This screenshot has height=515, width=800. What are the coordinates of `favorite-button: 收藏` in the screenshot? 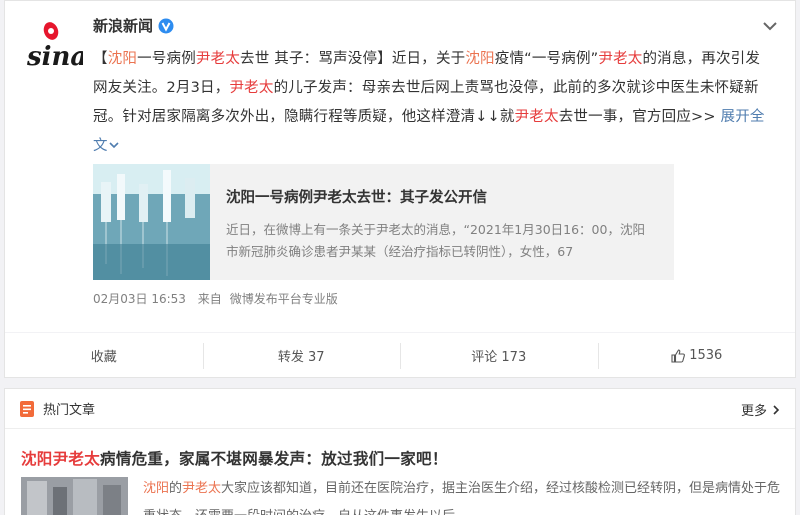 It's located at (104, 355).